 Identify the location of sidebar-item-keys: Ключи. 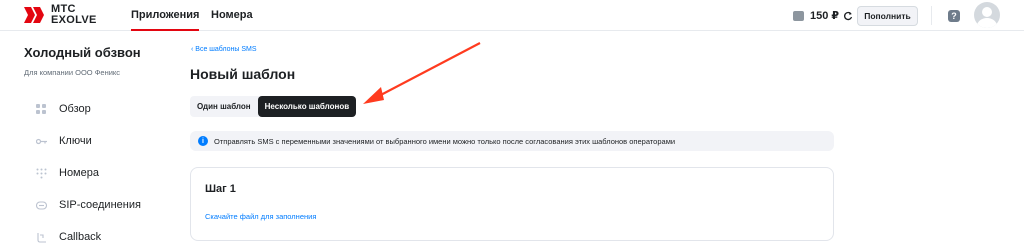
(64, 141).